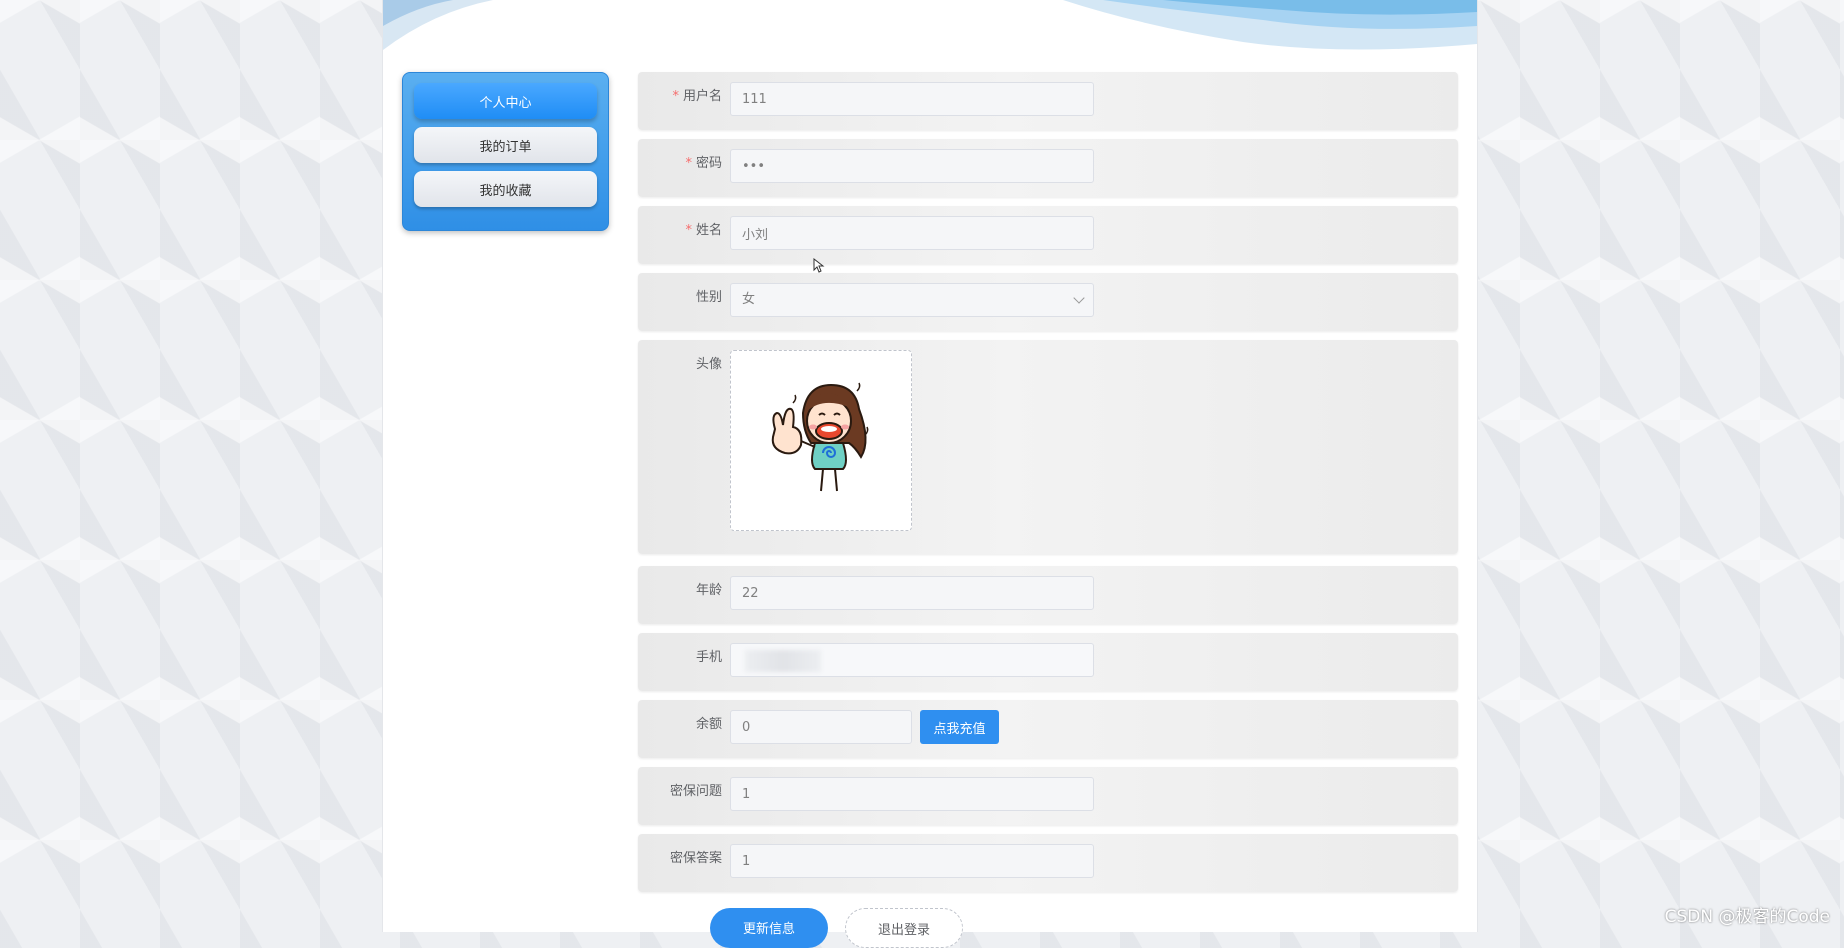  What do you see at coordinates (1079, 298) in the screenshot?
I see `chevron-down-icon` at bounding box center [1079, 298].